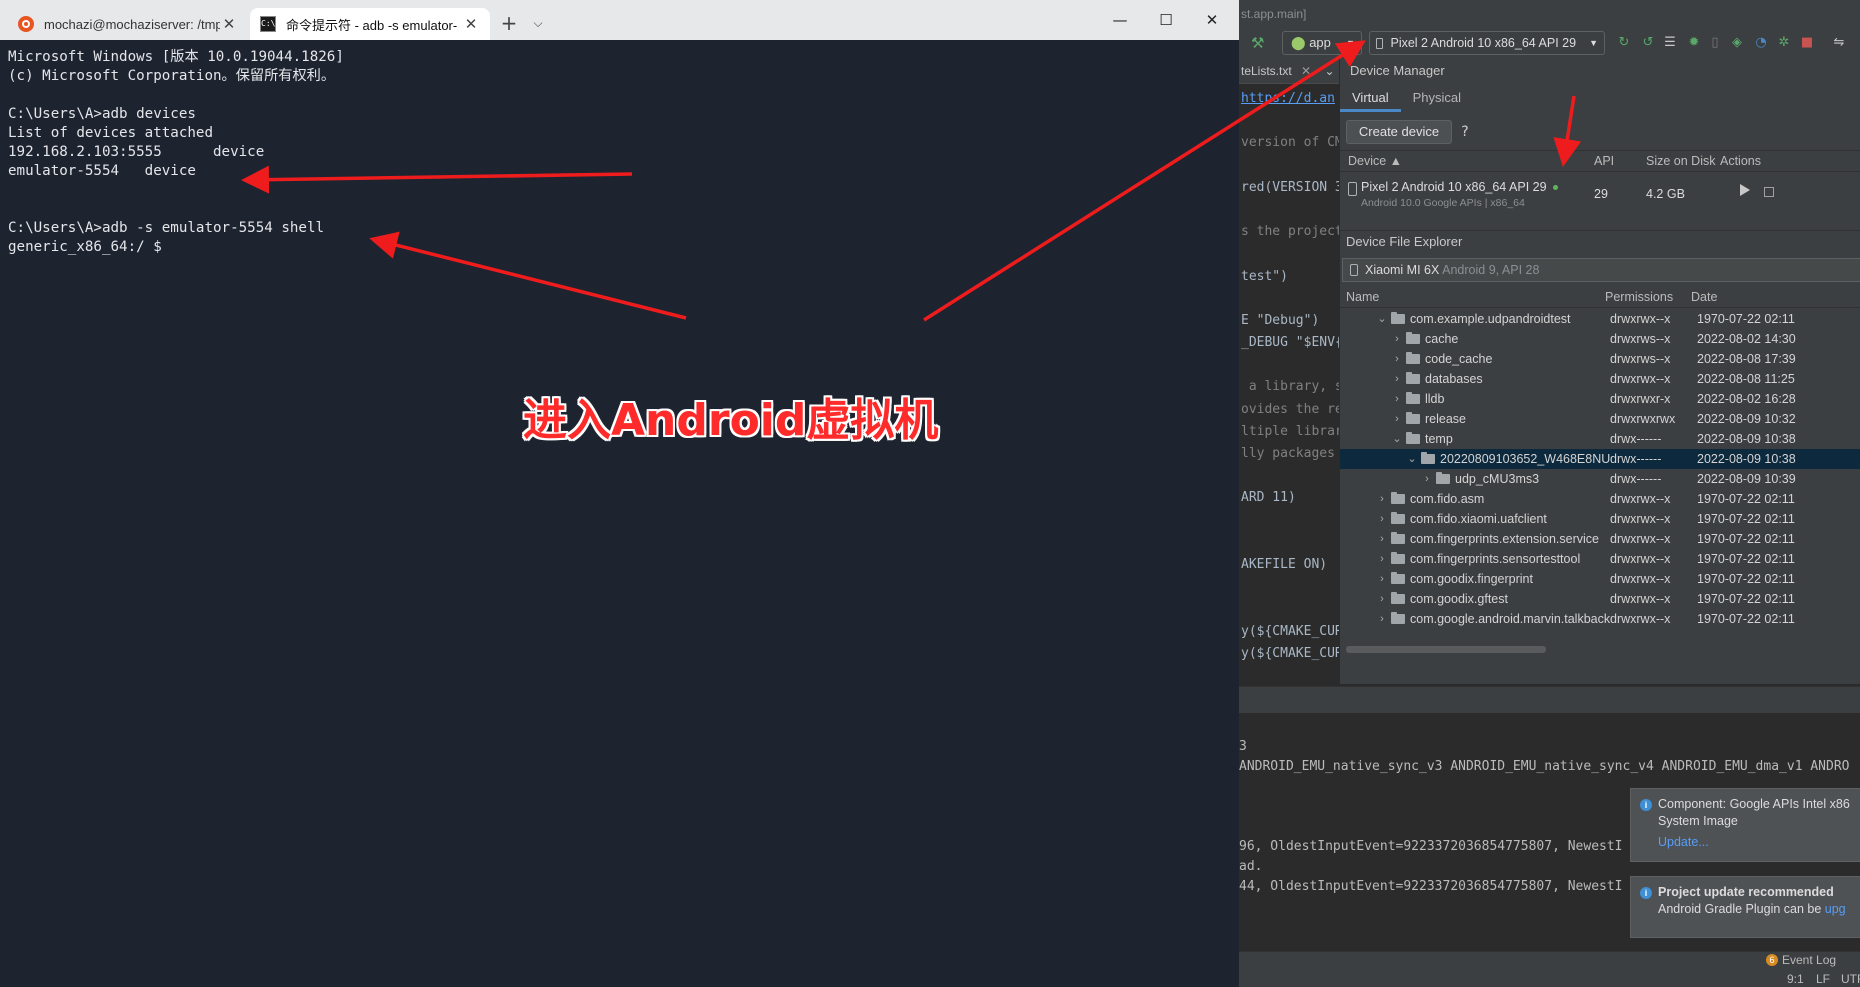 This screenshot has height=987, width=1860. Describe the element at coordinates (1823, 979) in the screenshot. I see `line-separator: LF` at that location.